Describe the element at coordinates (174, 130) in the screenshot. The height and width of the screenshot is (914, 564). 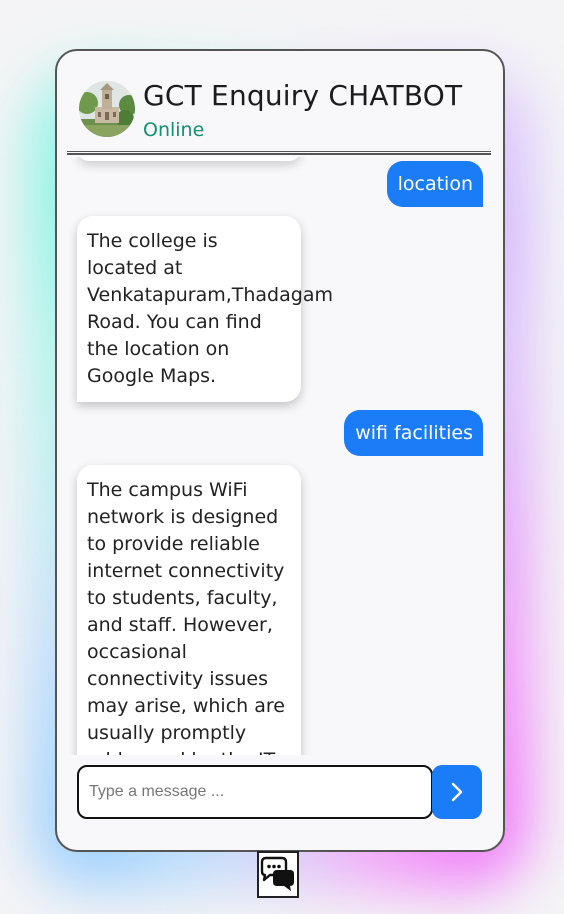
I see `online-status: Online` at that location.